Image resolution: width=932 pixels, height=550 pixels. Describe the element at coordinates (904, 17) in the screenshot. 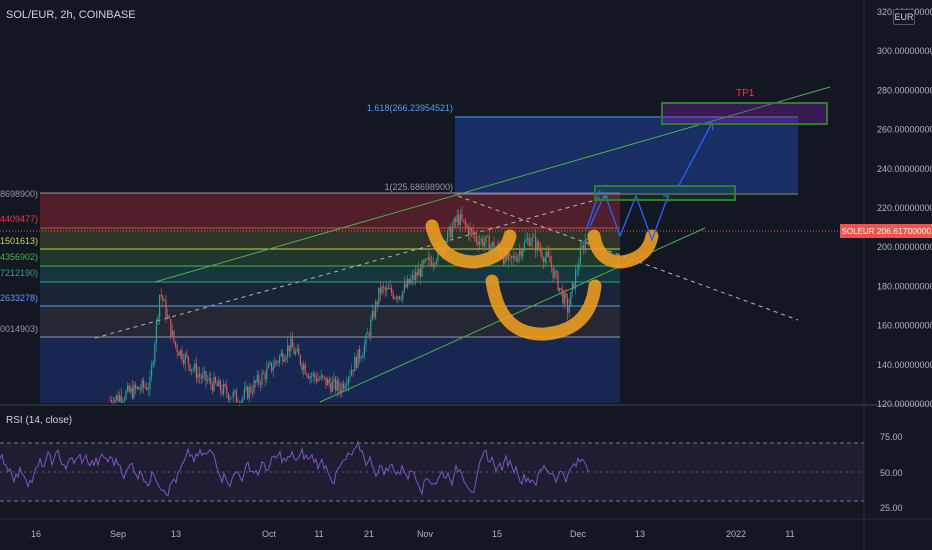

I see `currency-button: EUR` at that location.